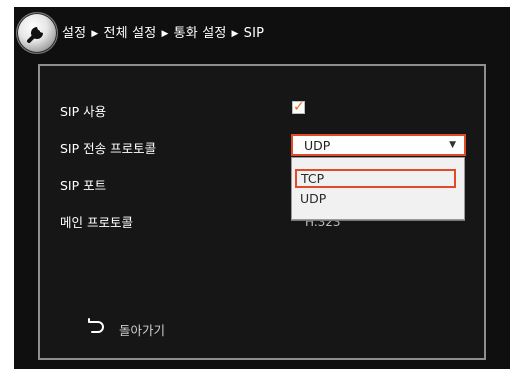  What do you see at coordinates (452, 145) in the screenshot?
I see `dropdown-arrow-icon: ▼` at bounding box center [452, 145].